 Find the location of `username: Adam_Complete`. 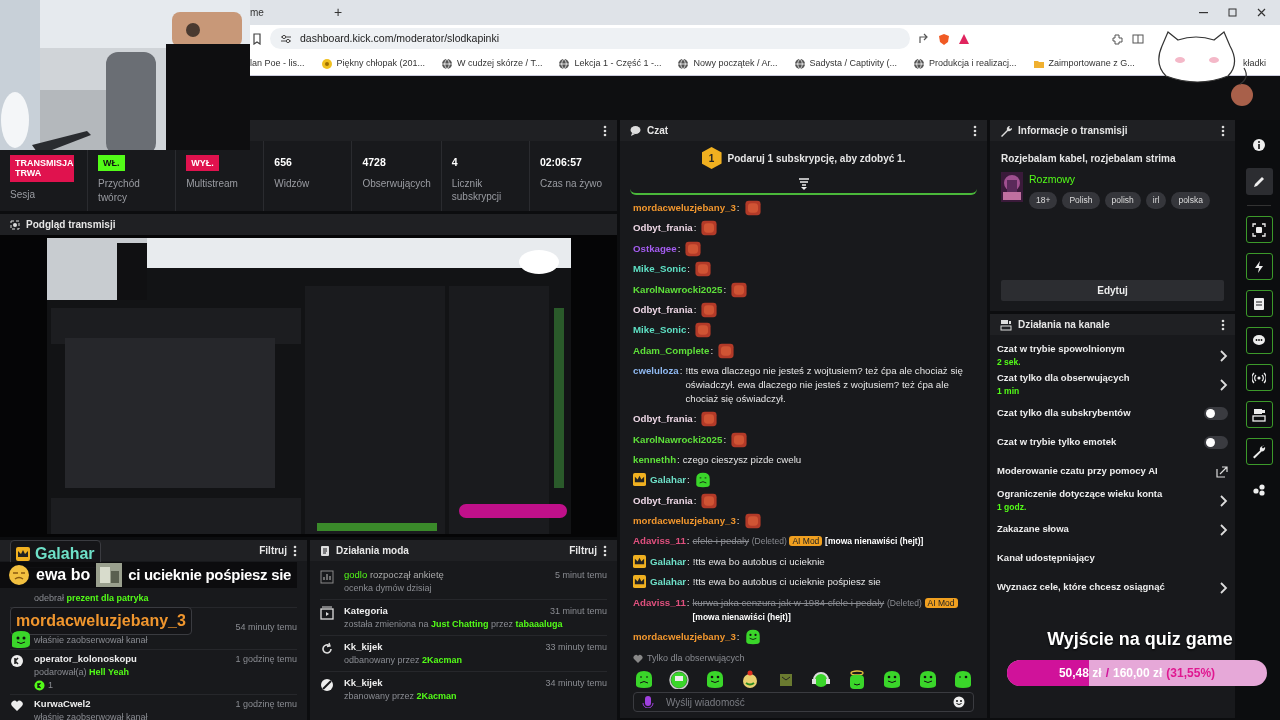

username: Adam_Complete is located at coordinates (671, 350).